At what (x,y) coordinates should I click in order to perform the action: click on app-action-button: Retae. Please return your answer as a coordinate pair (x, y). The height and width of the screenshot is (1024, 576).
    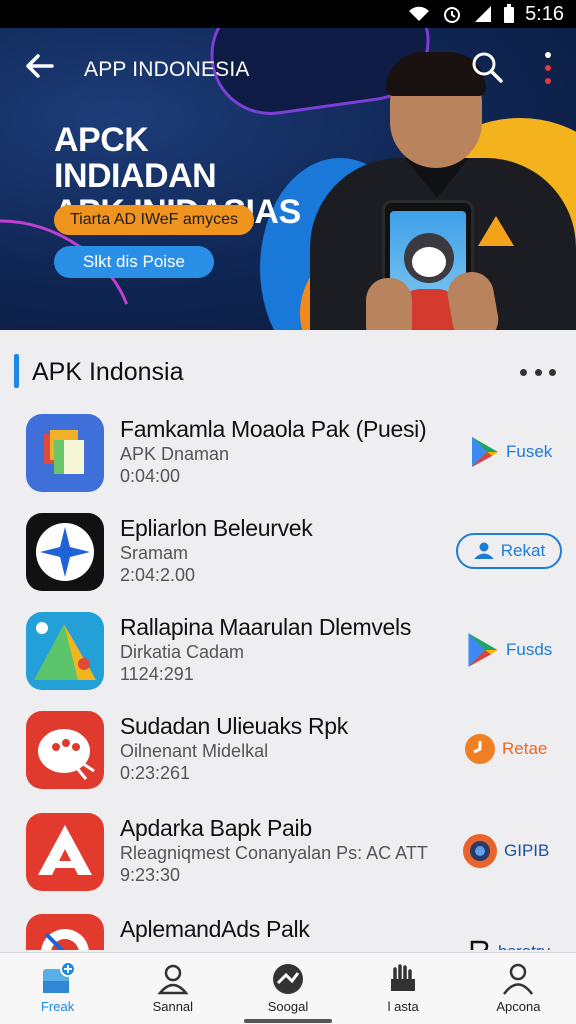
    Looking at the image, I should click on (505, 749).